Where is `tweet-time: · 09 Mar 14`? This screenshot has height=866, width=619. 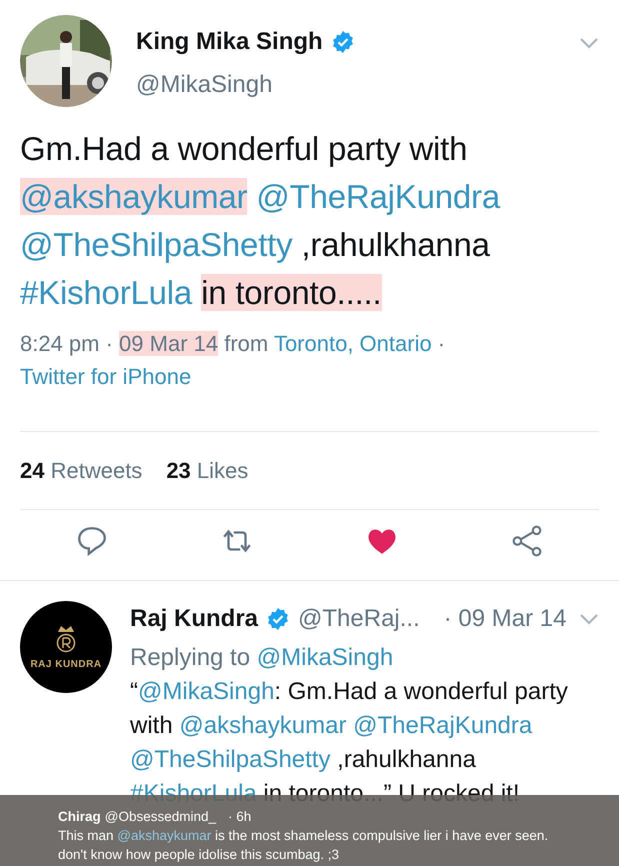 tweet-time: · 09 Mar 14 is located at coordinates (505, 619).